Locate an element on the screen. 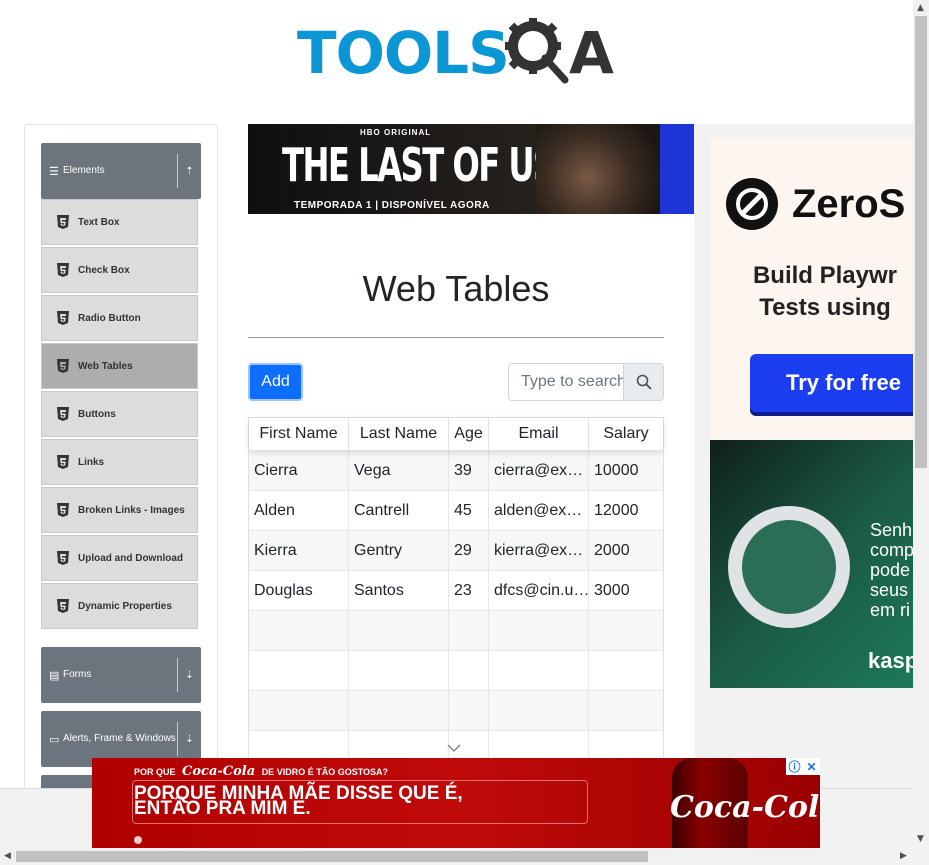 The image size is (929, 865). column-header: Last Name is located at coordinates (399, 434).